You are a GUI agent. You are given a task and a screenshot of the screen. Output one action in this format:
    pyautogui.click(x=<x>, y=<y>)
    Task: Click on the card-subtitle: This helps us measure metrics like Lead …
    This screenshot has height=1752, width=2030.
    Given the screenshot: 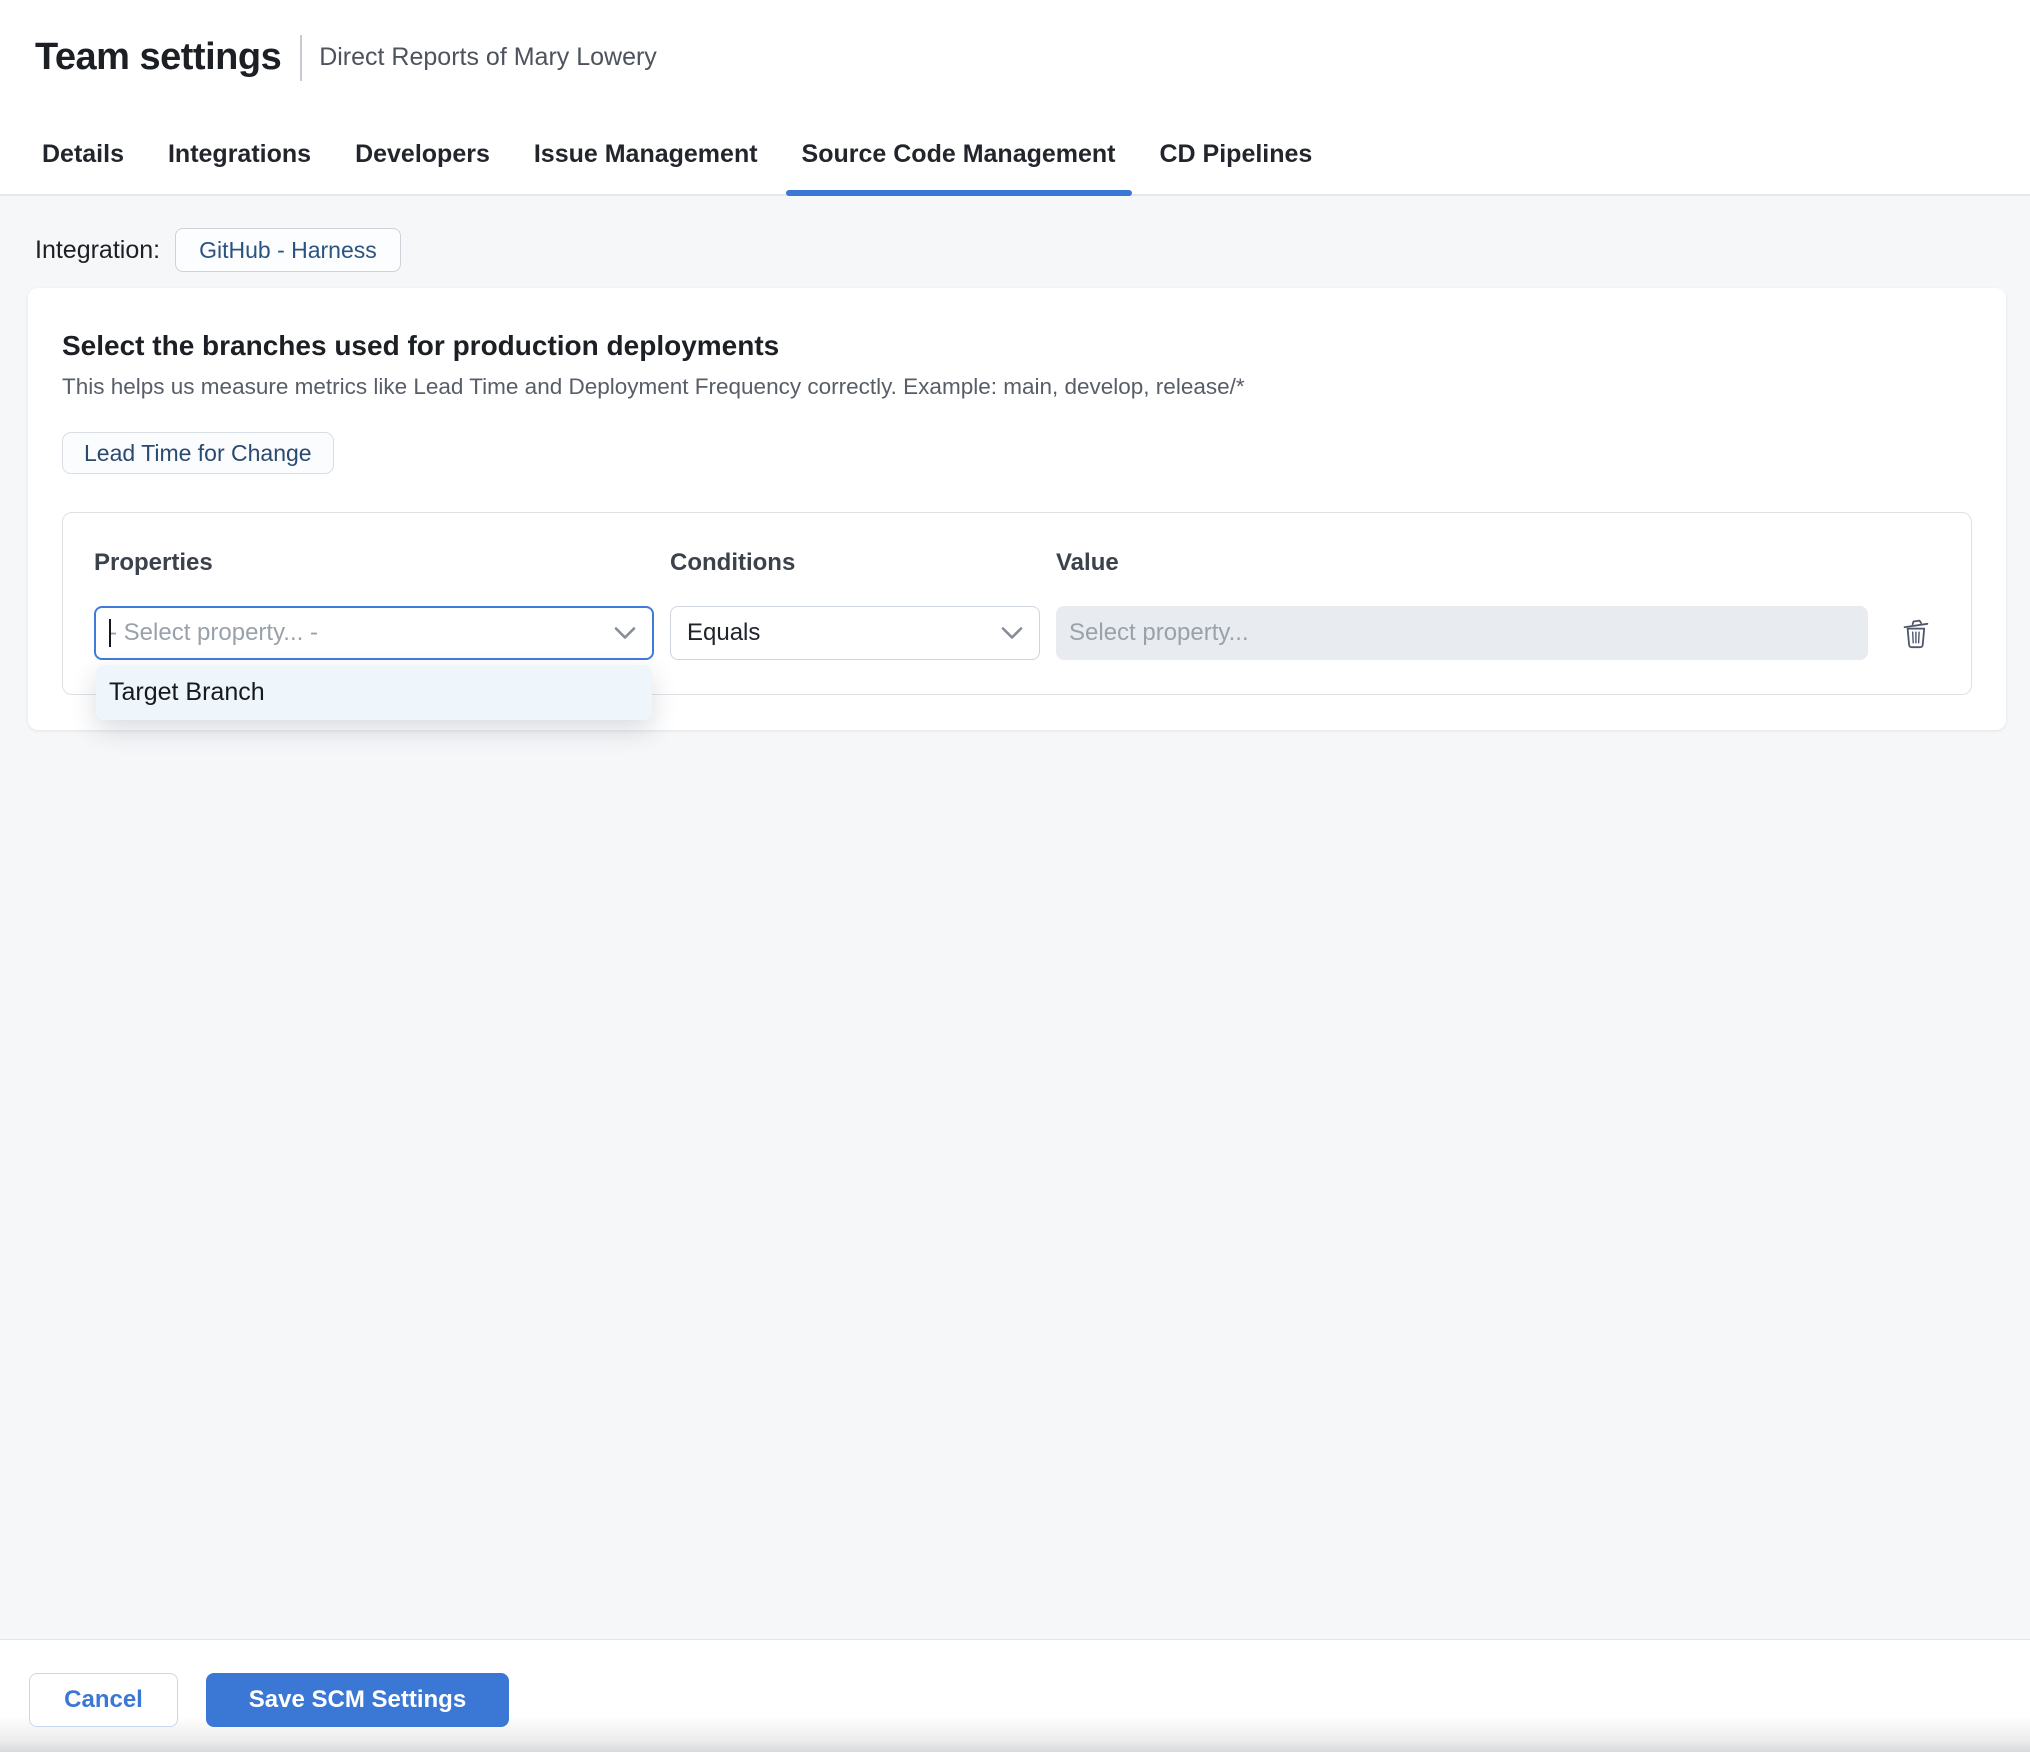 What is the action you would take?
    pyautogui.click(x=653, y=386)
    